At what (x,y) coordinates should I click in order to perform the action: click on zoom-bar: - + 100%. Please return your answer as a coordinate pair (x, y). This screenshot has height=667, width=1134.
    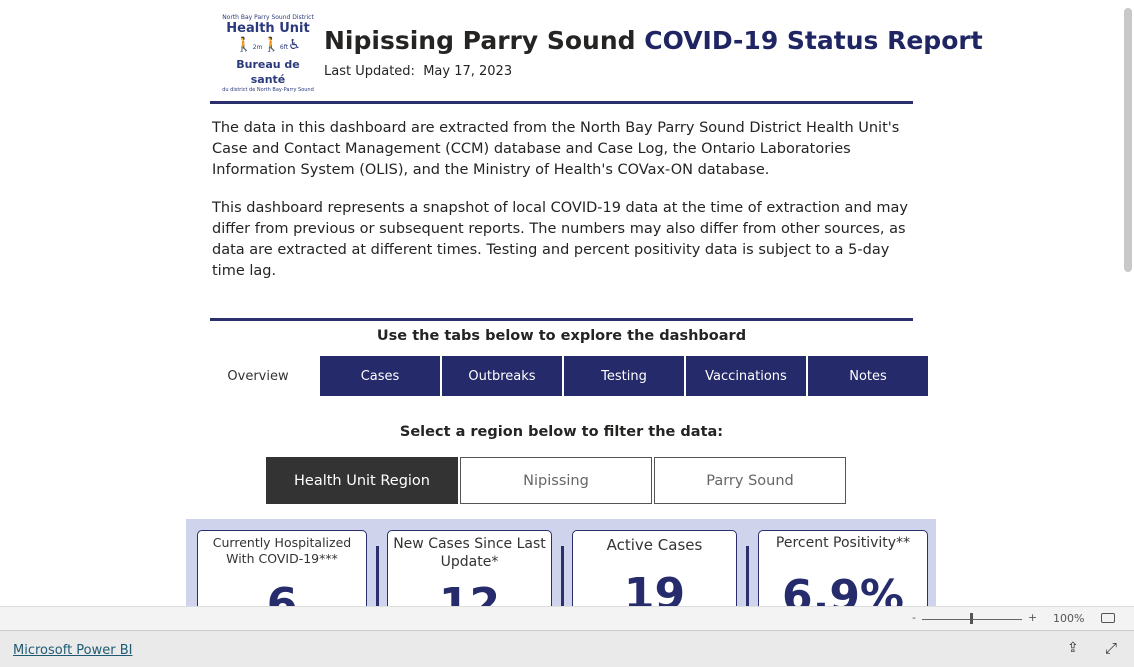
    Looking at the image, I should click on (567, 618).